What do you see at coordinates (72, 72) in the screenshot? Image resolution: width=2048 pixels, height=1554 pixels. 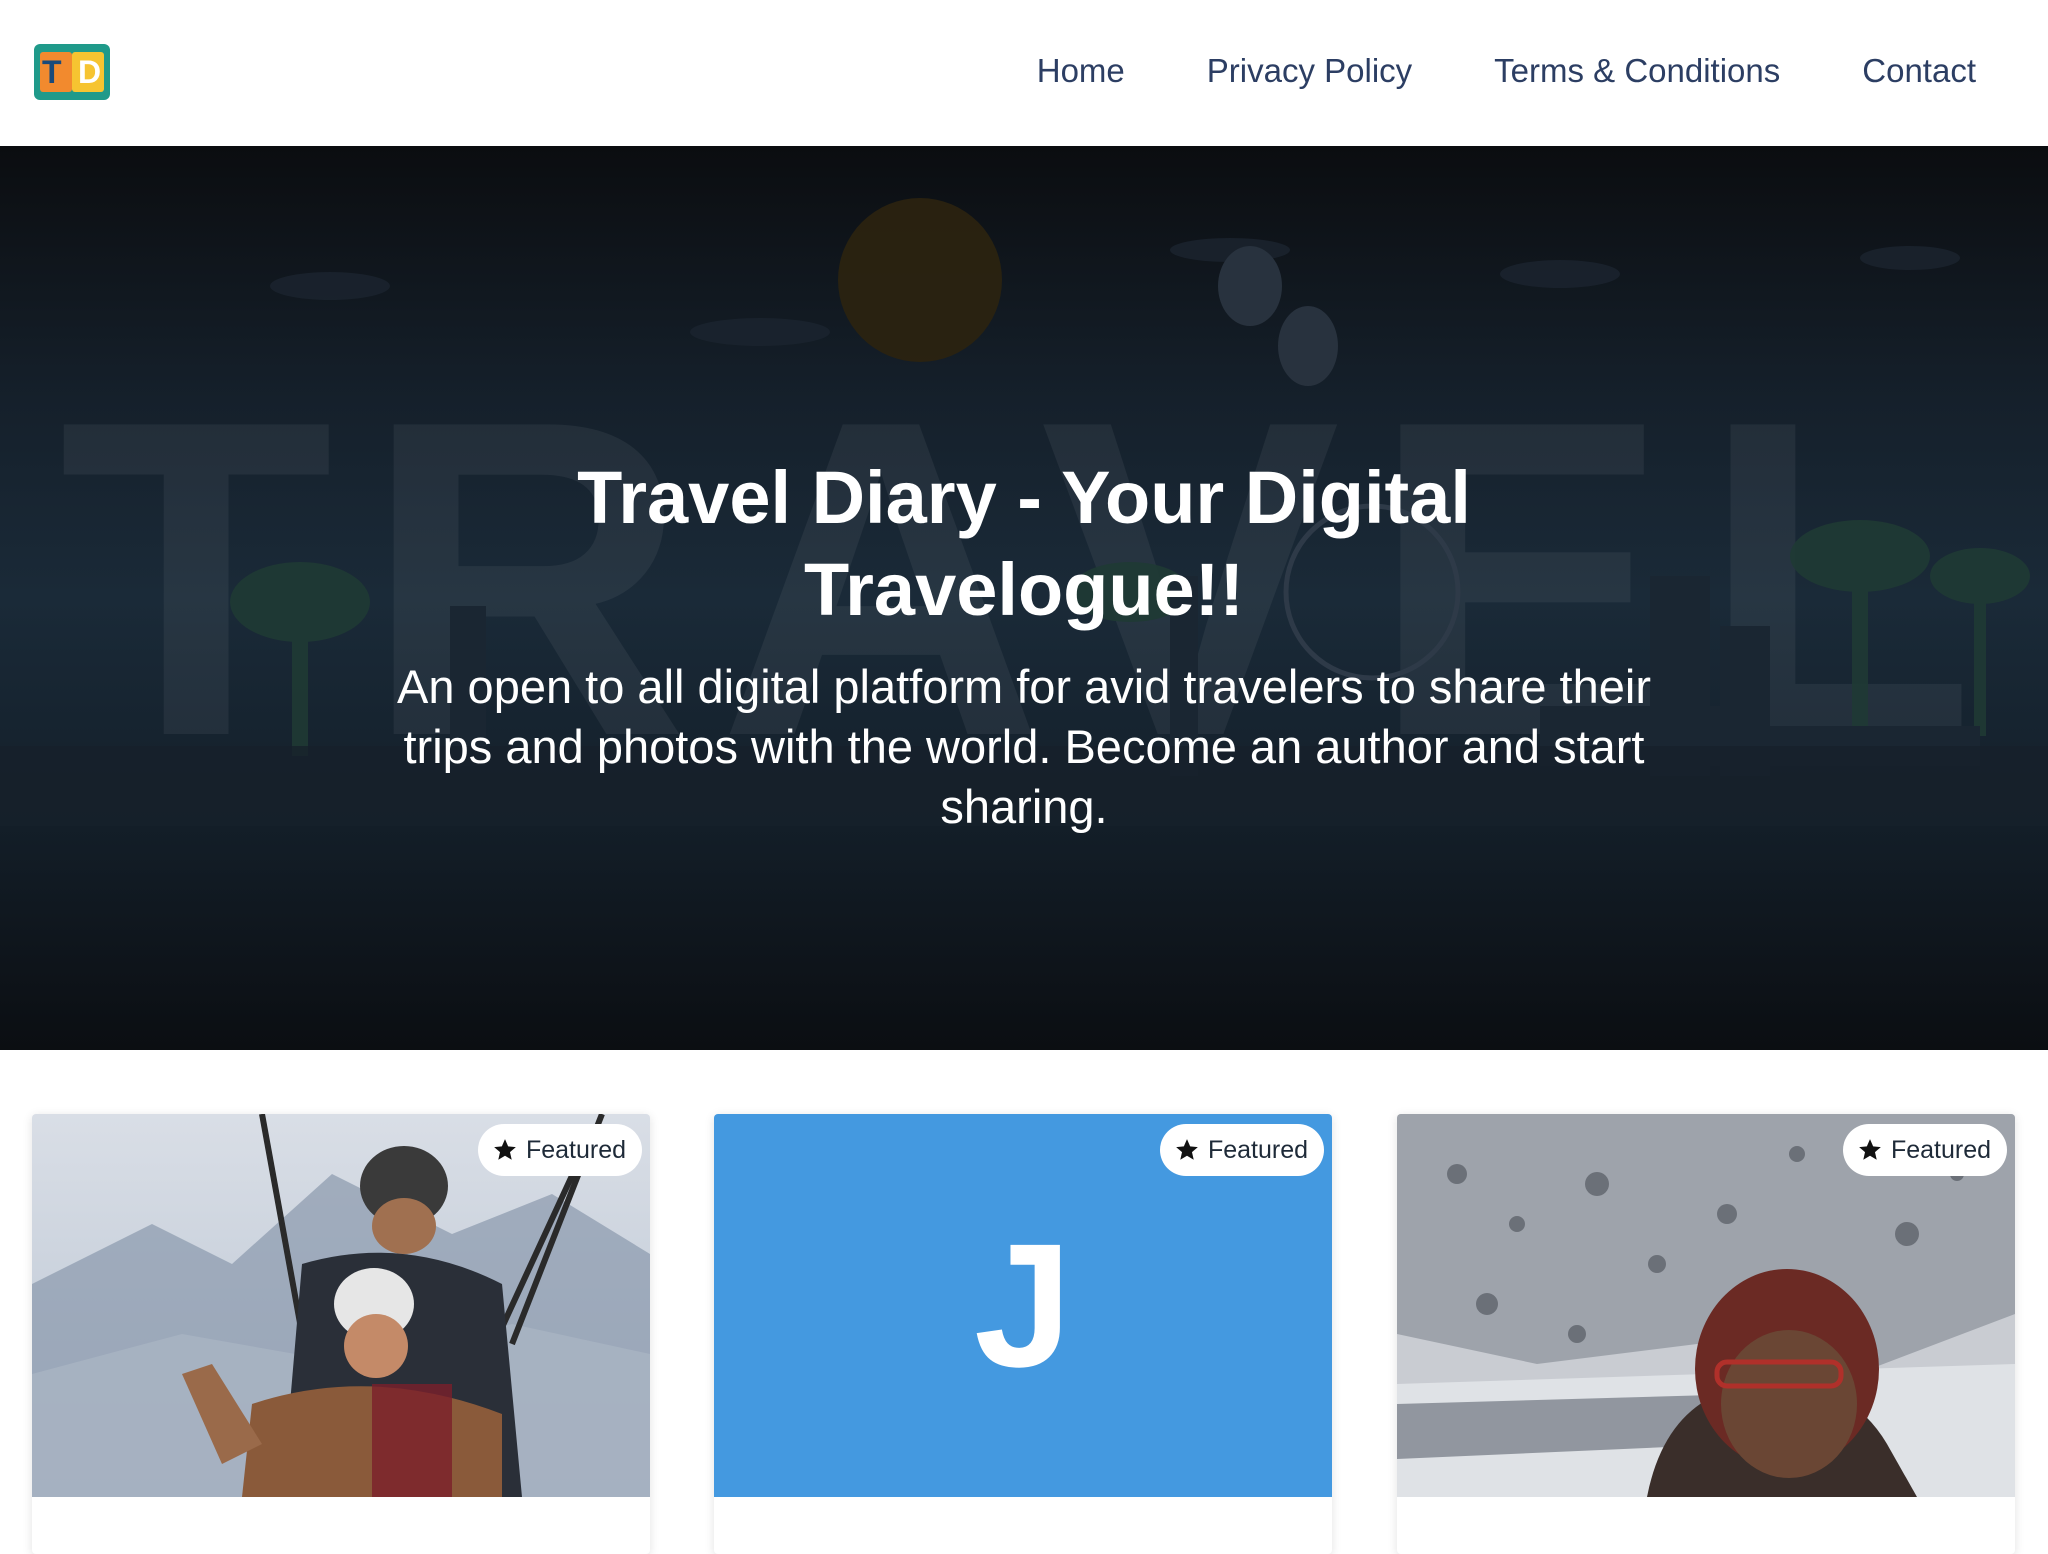 I see `site-logo: T D` at bounding box center [72, 72].